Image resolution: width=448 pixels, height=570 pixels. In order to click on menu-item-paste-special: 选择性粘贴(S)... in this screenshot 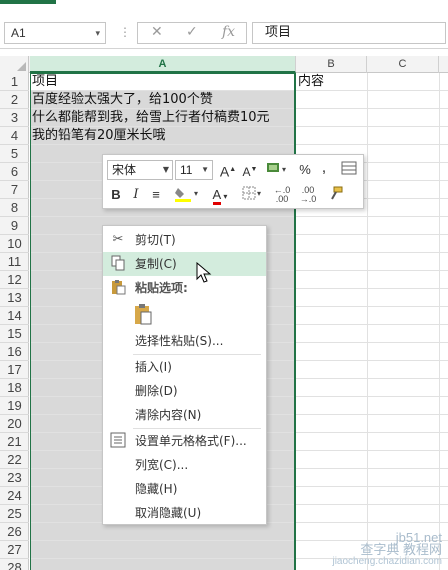, I will do `click(184, 341)`.